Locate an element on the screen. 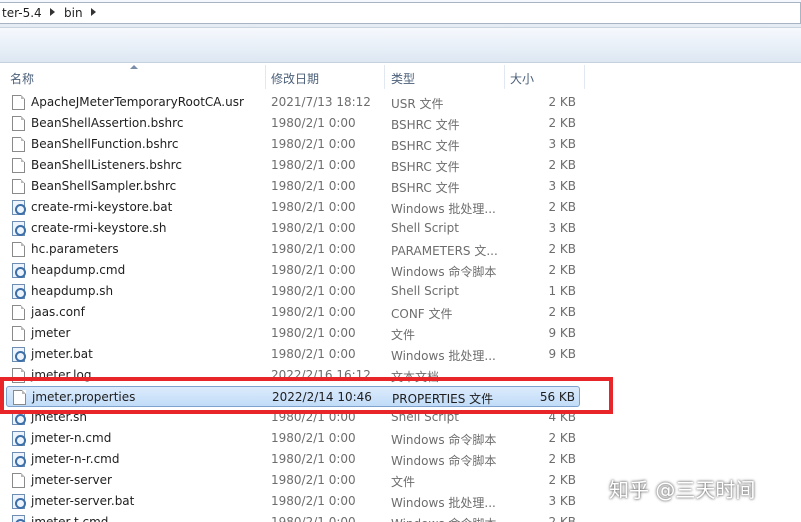 This screenshot has width=801, height=522. file-name: BeanShellSampler.bshrc is located at coordinates (104, 186).